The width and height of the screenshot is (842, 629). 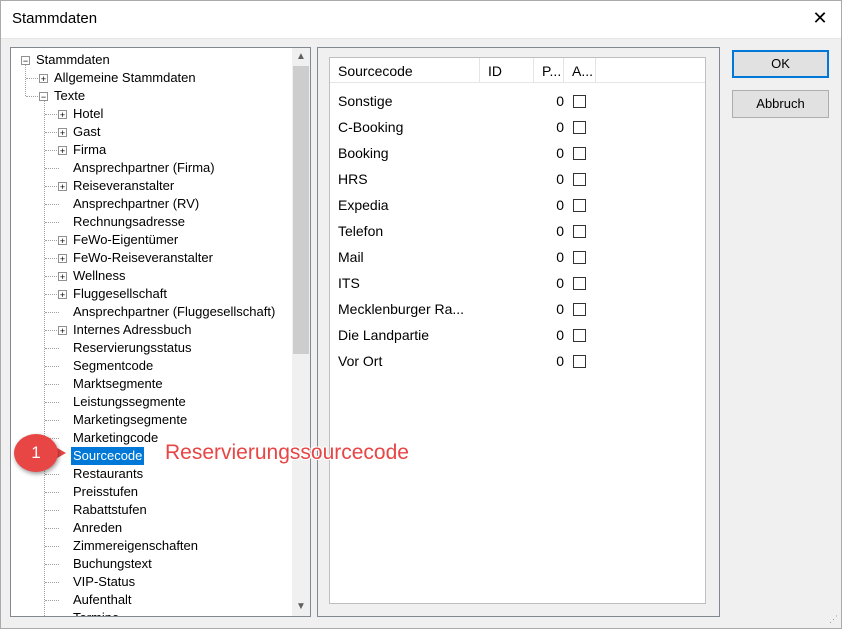 What do you see at coordinates (349, 283) in the screenshot?
I see `sourcecode-cell: ITS` at bounding box center [349, 283].